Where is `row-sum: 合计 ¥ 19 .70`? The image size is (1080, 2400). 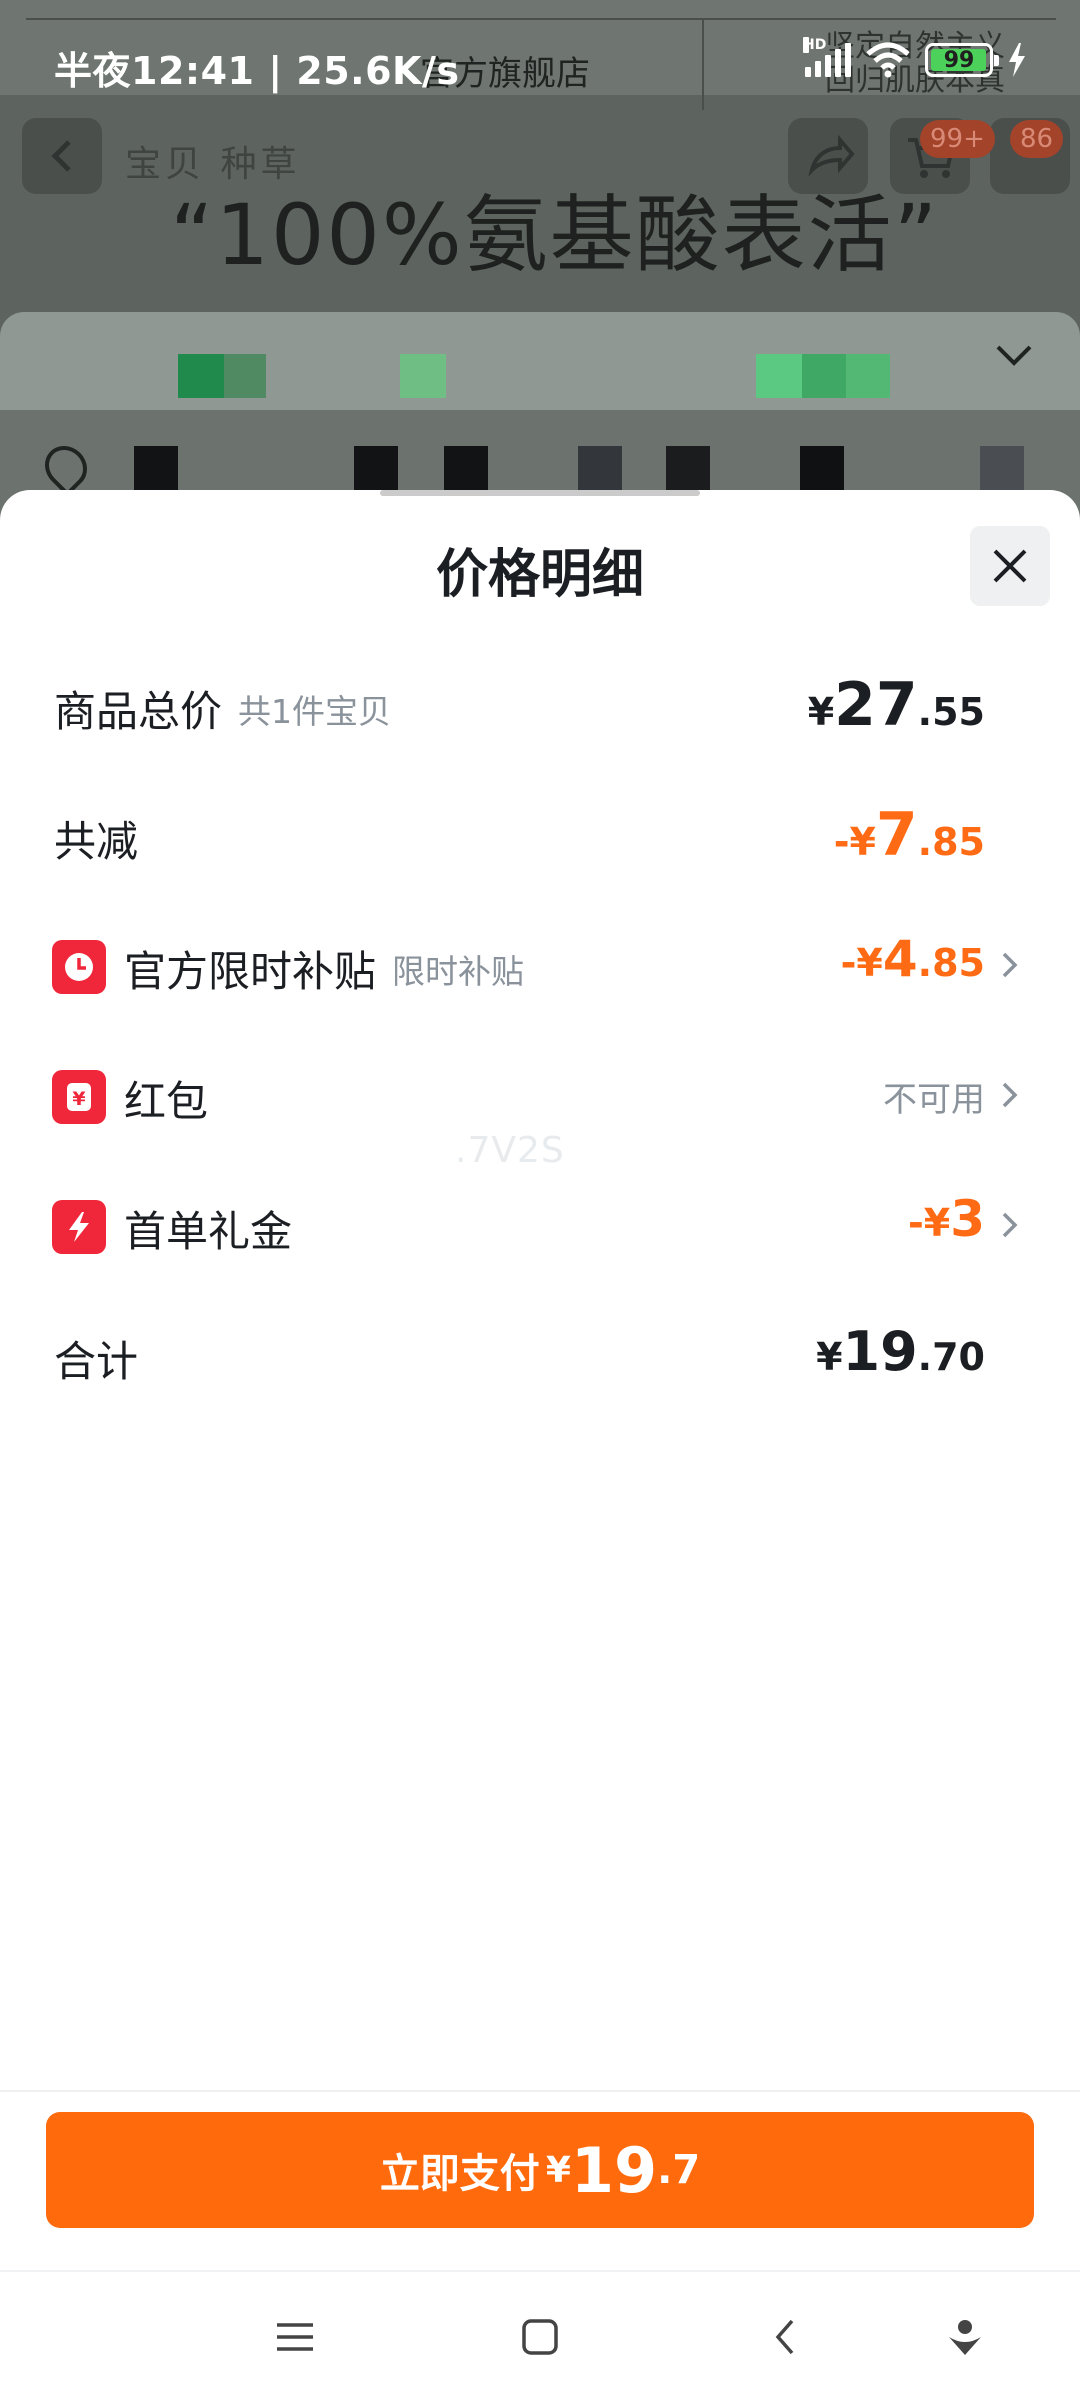 row-sum: 合计 ¥ 19 .70 is located at coordinates (540, 1355).